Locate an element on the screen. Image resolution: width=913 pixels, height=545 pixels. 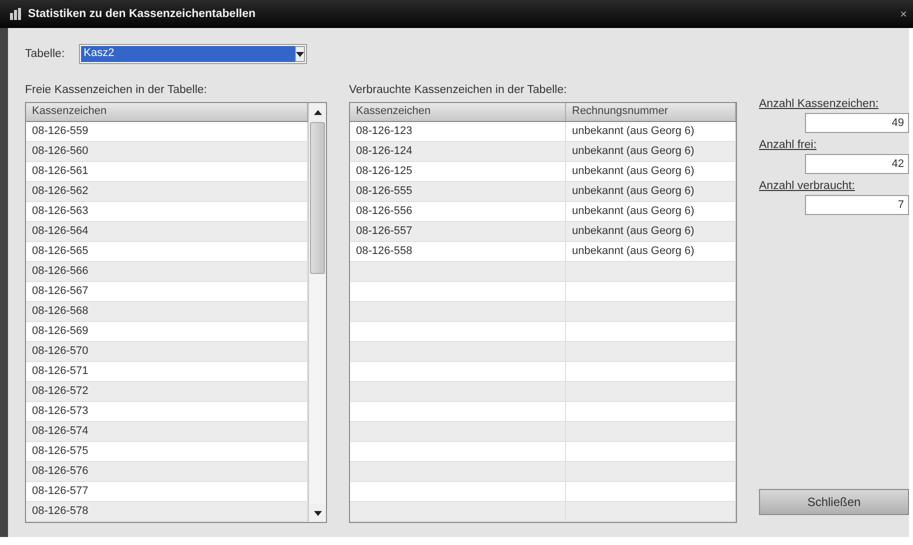
column-header: Rechnungsnummer is located at coordinates (651, 112).